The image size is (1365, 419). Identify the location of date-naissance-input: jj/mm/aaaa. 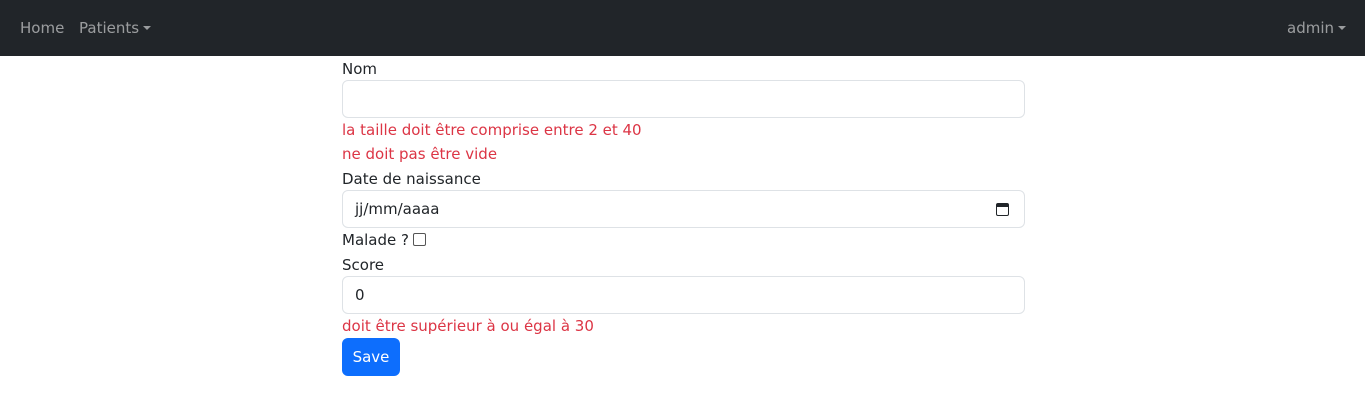
(683, 209).